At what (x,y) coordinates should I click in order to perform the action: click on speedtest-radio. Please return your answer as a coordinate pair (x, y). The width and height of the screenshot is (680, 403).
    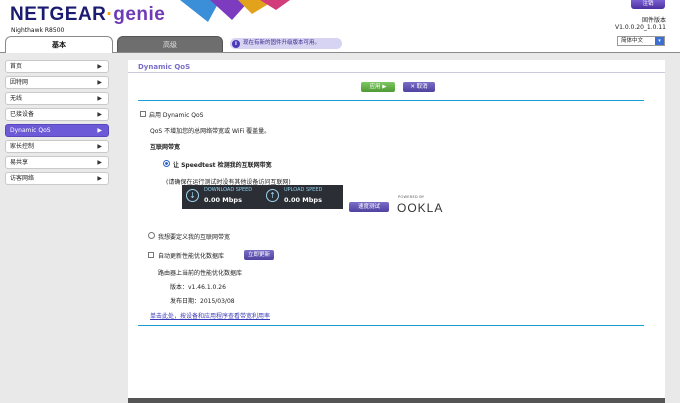
    Looking at the image, I should click on (166, 163).